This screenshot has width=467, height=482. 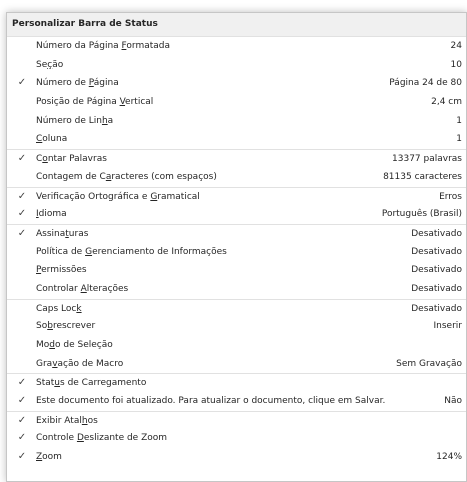 I want to click on menu-item-value: Português (Brasil), so click(x=421, y=214).